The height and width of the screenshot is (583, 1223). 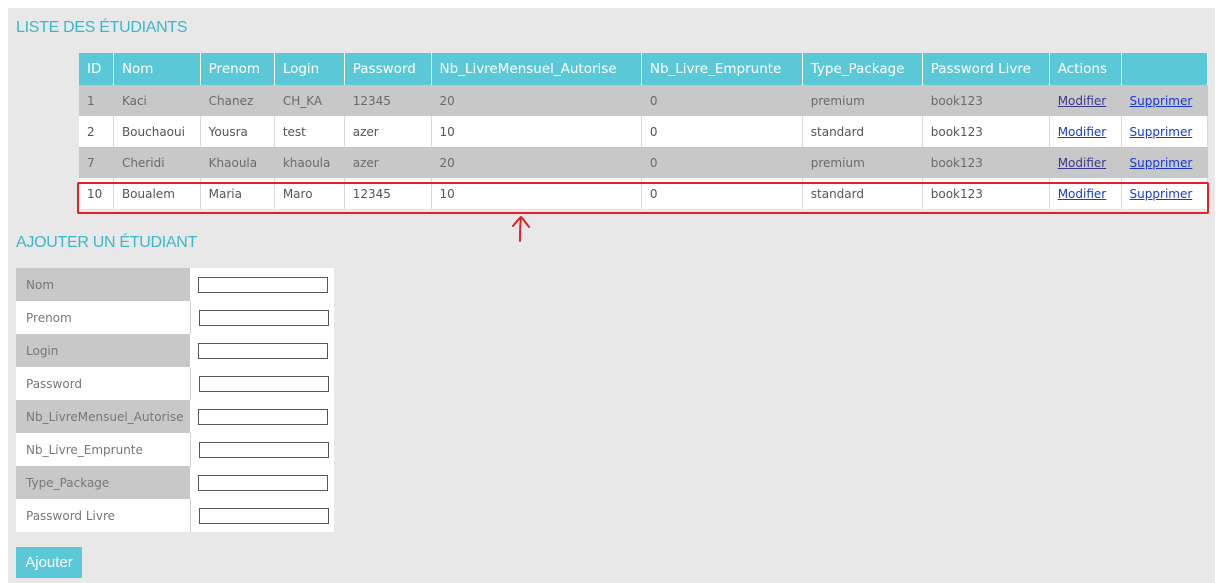 I want to click on header-nb-emprunte: Nb_Livre_Emprunte, so click(x=722, y=69).